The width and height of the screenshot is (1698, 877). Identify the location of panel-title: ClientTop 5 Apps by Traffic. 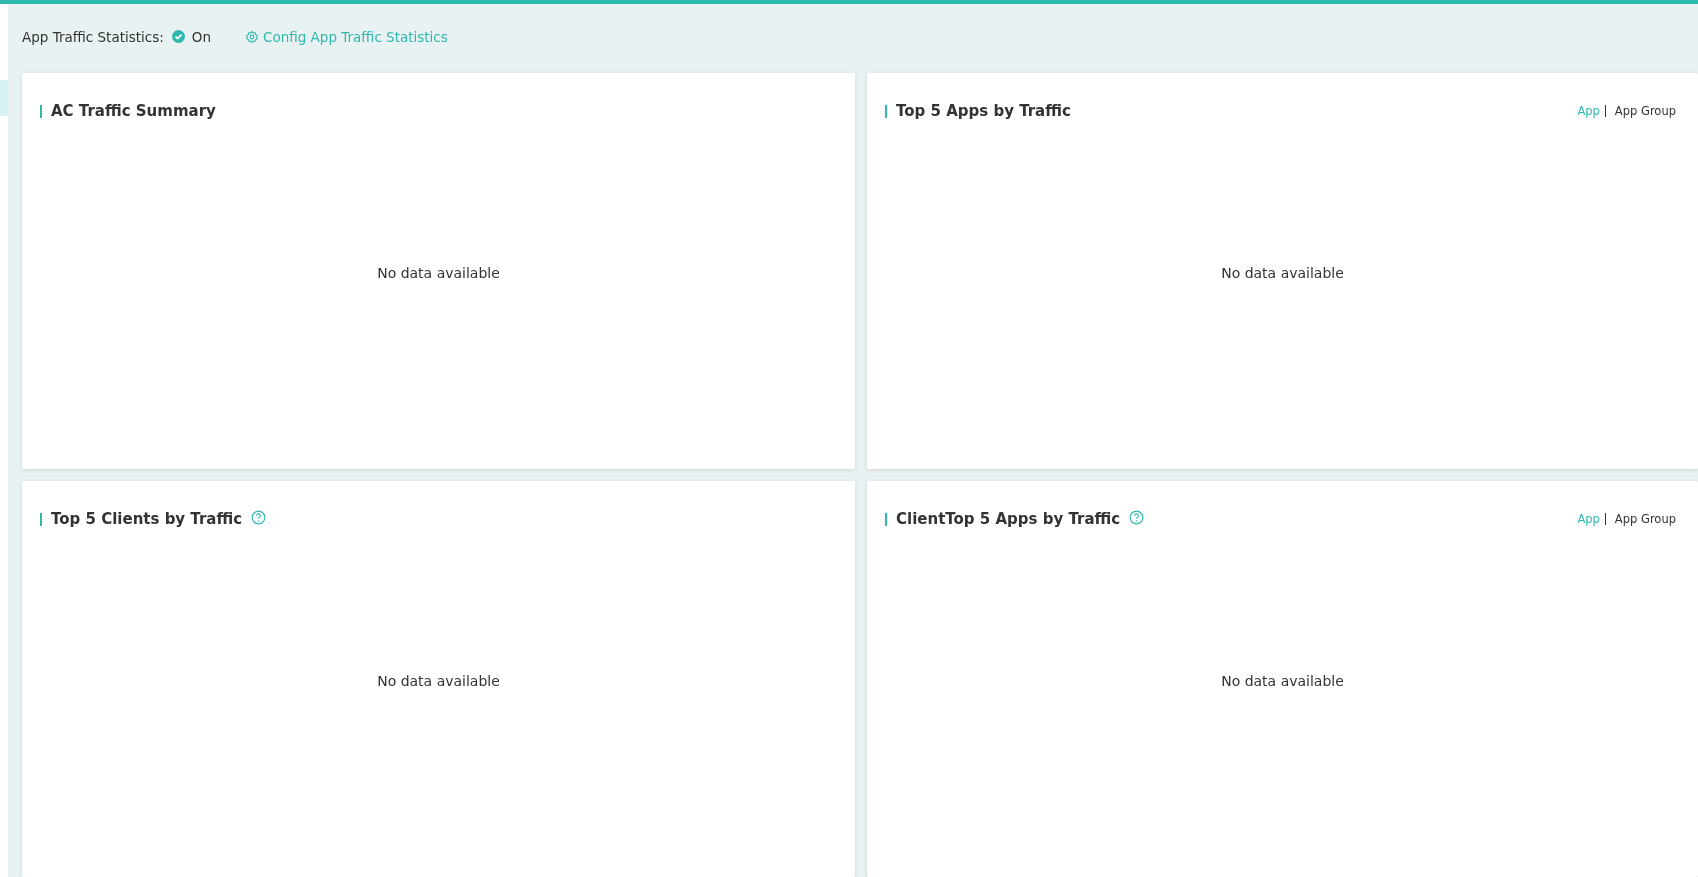
(1008, 519).